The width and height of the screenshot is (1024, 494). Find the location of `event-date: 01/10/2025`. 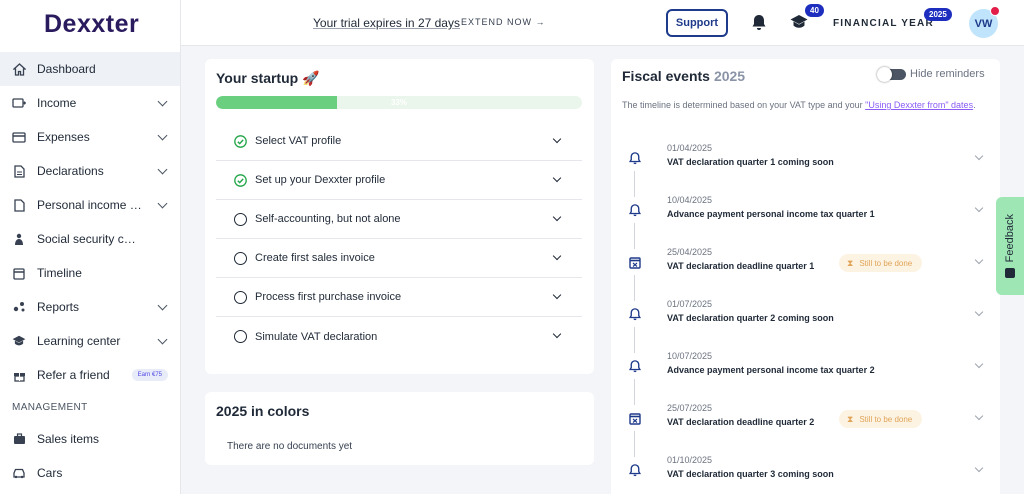

event-date: 01/10/2025 is located at coordinates (690, 460).